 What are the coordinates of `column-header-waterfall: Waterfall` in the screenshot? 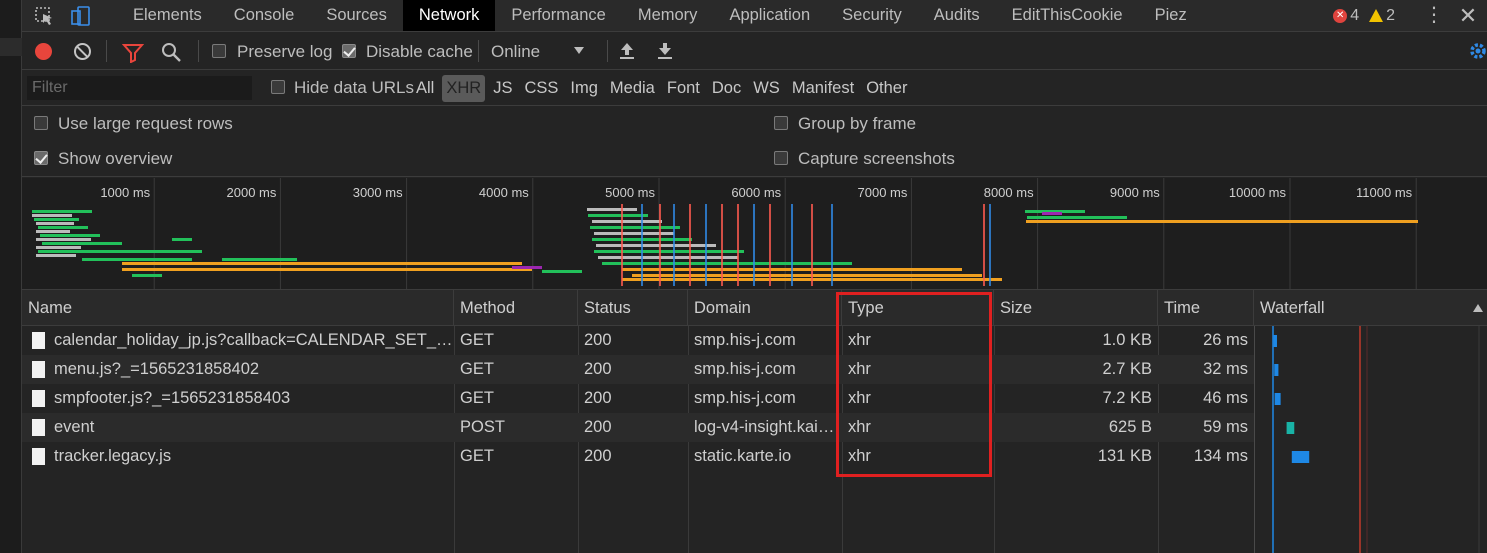 It's located at (1370, 308).